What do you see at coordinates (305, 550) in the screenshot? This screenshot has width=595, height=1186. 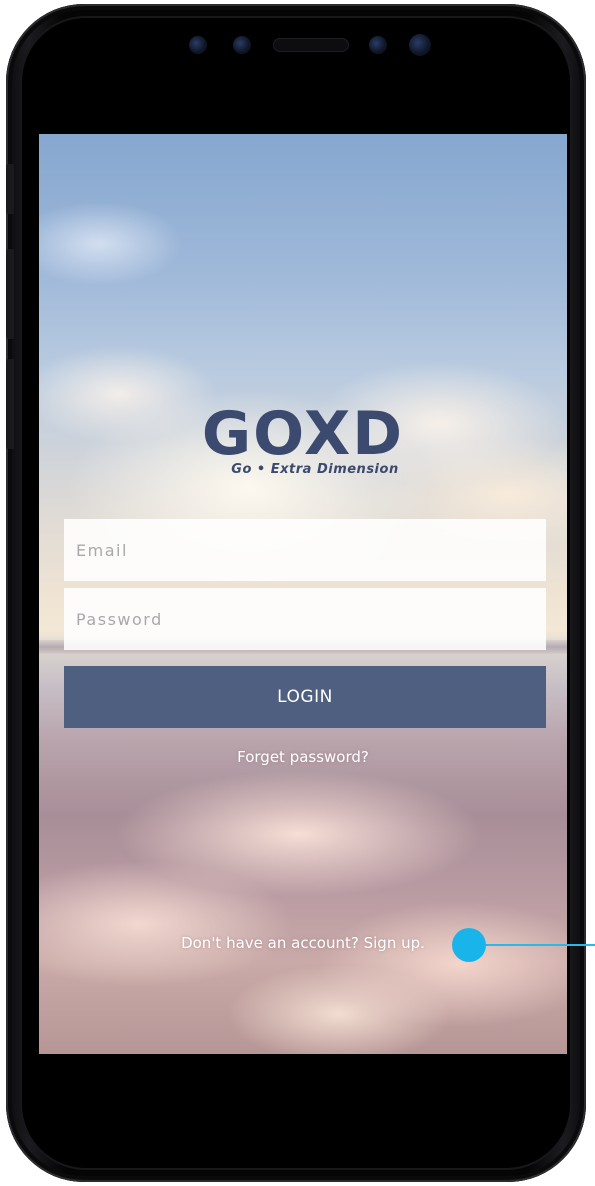 I see `email-field` at bounding box center [305, 550].